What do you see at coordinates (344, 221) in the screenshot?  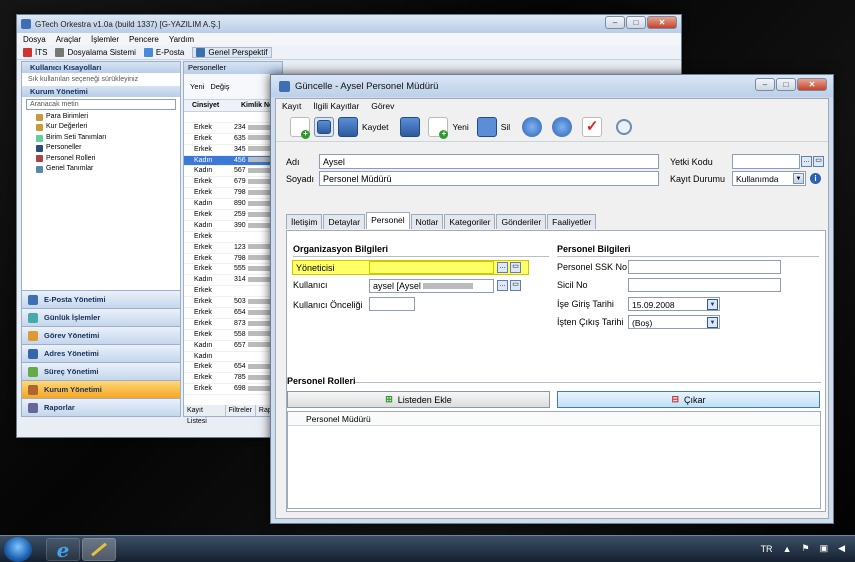 I see `tab-detaylar: Detaylar` at bounding box center [344, 221].